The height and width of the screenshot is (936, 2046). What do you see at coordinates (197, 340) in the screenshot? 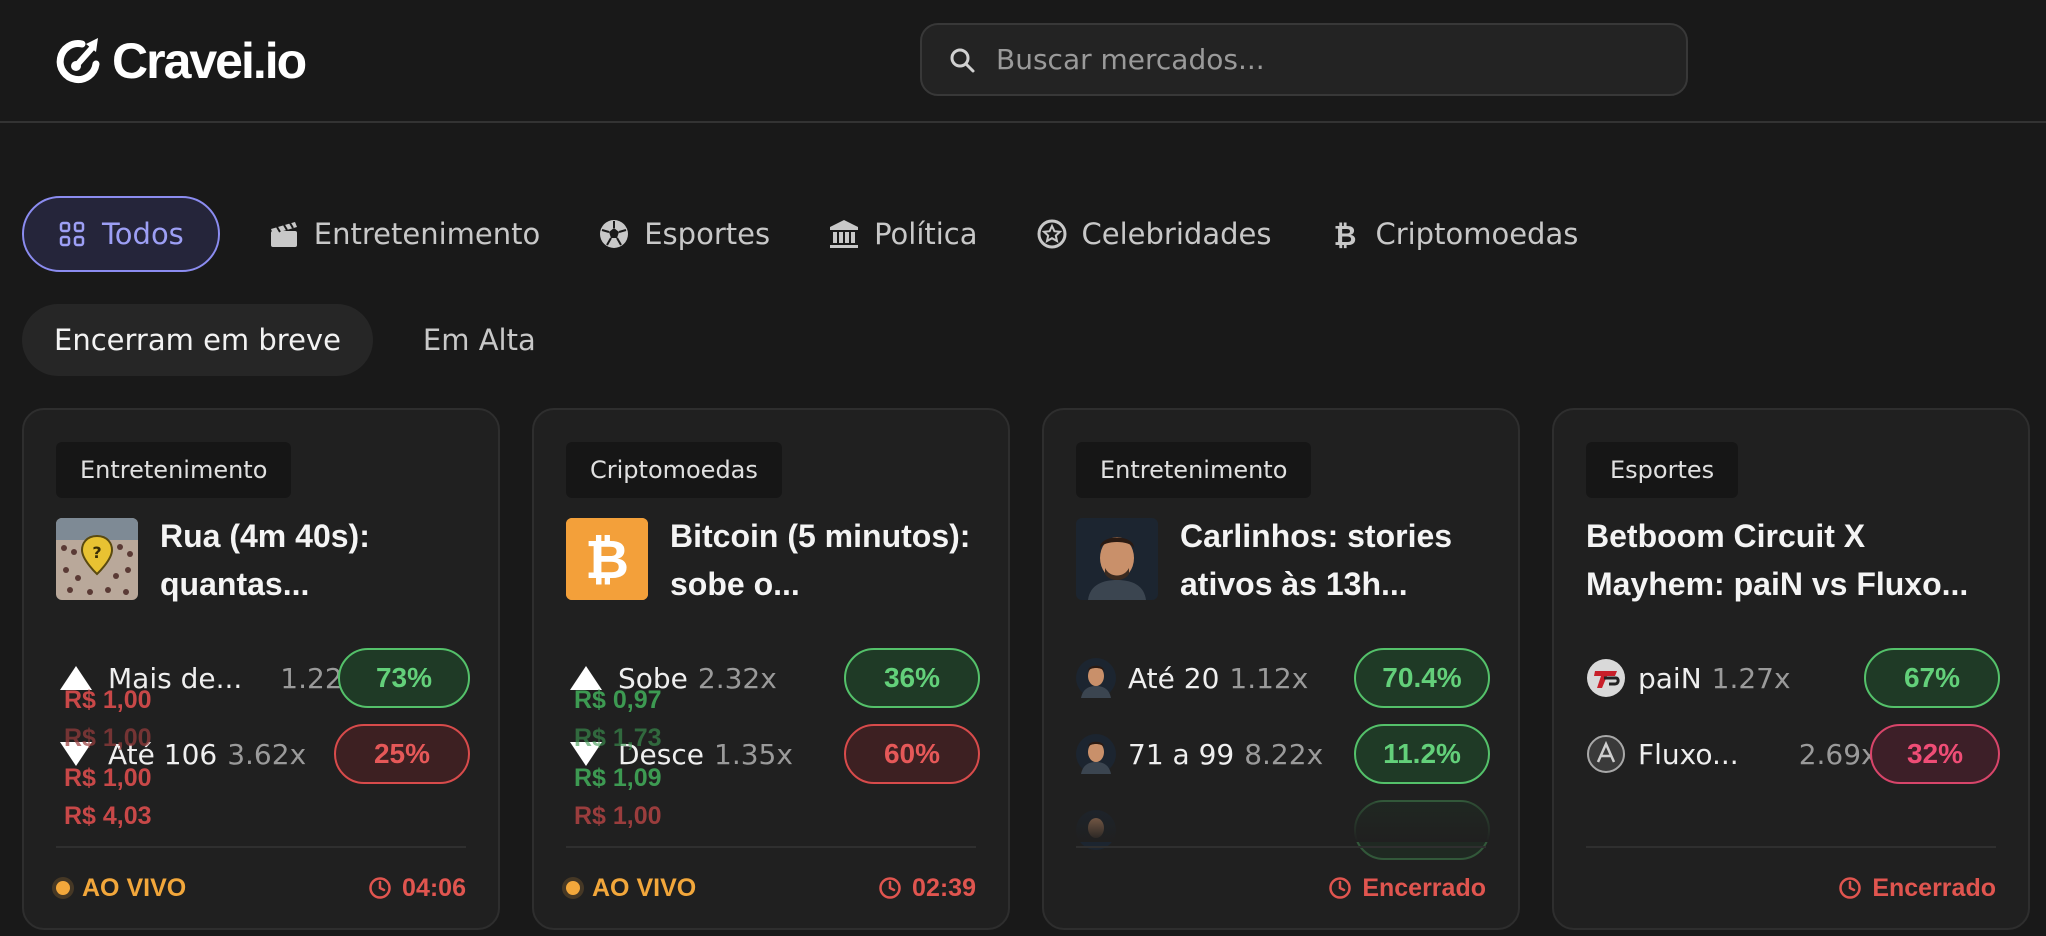
I see `filter-encerram-em-breve: Encerram em breve` at bounding box center [197, 340].